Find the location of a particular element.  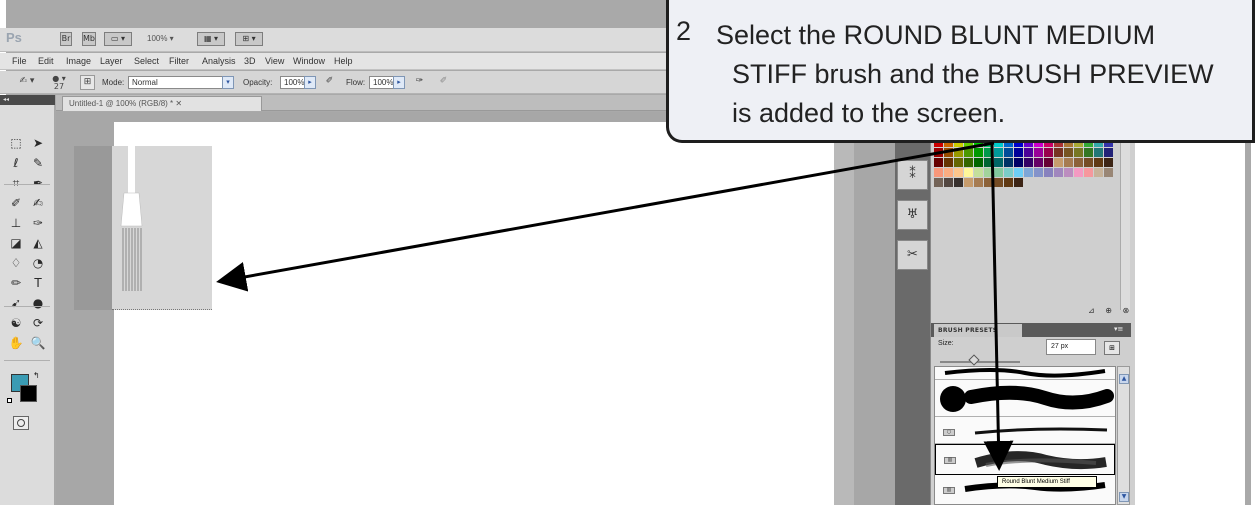

reset-size-icon: ⊞ is located at coordinates (1112, 348).